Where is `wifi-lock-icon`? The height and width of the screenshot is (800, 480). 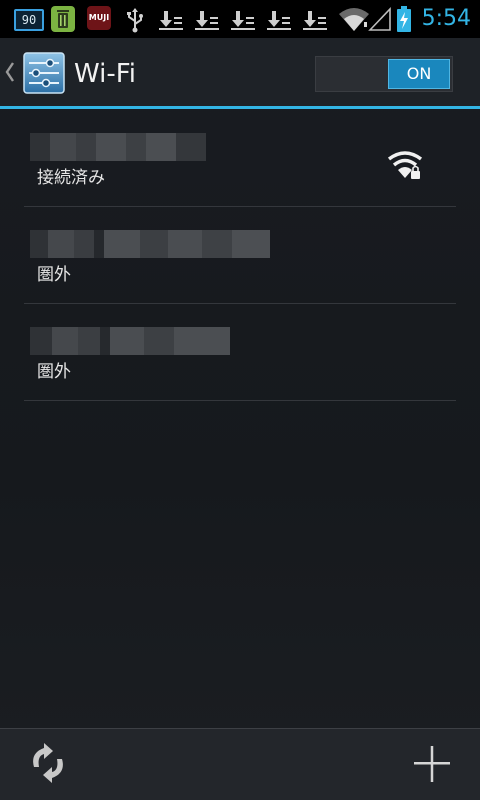 wifi-lock-icon is located at coordinates (405, 165).